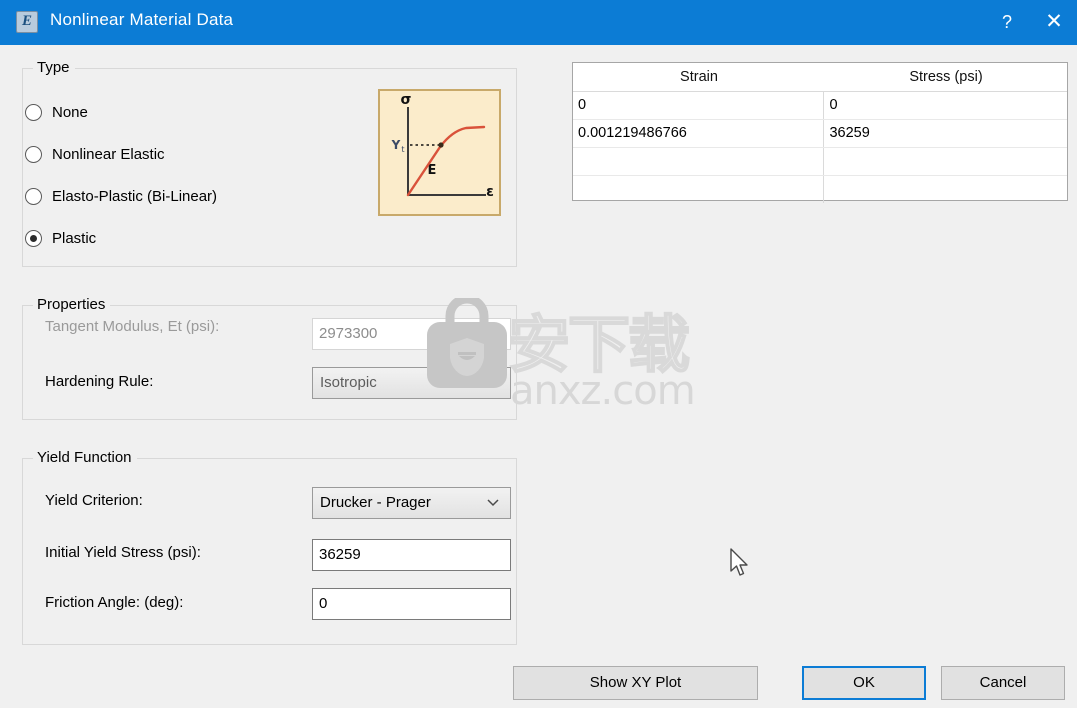  Describe the element at coordinates (538, 22) in the screenshot. I see `title-bar: E Nonlinear Material Data ? ✕` at that location.